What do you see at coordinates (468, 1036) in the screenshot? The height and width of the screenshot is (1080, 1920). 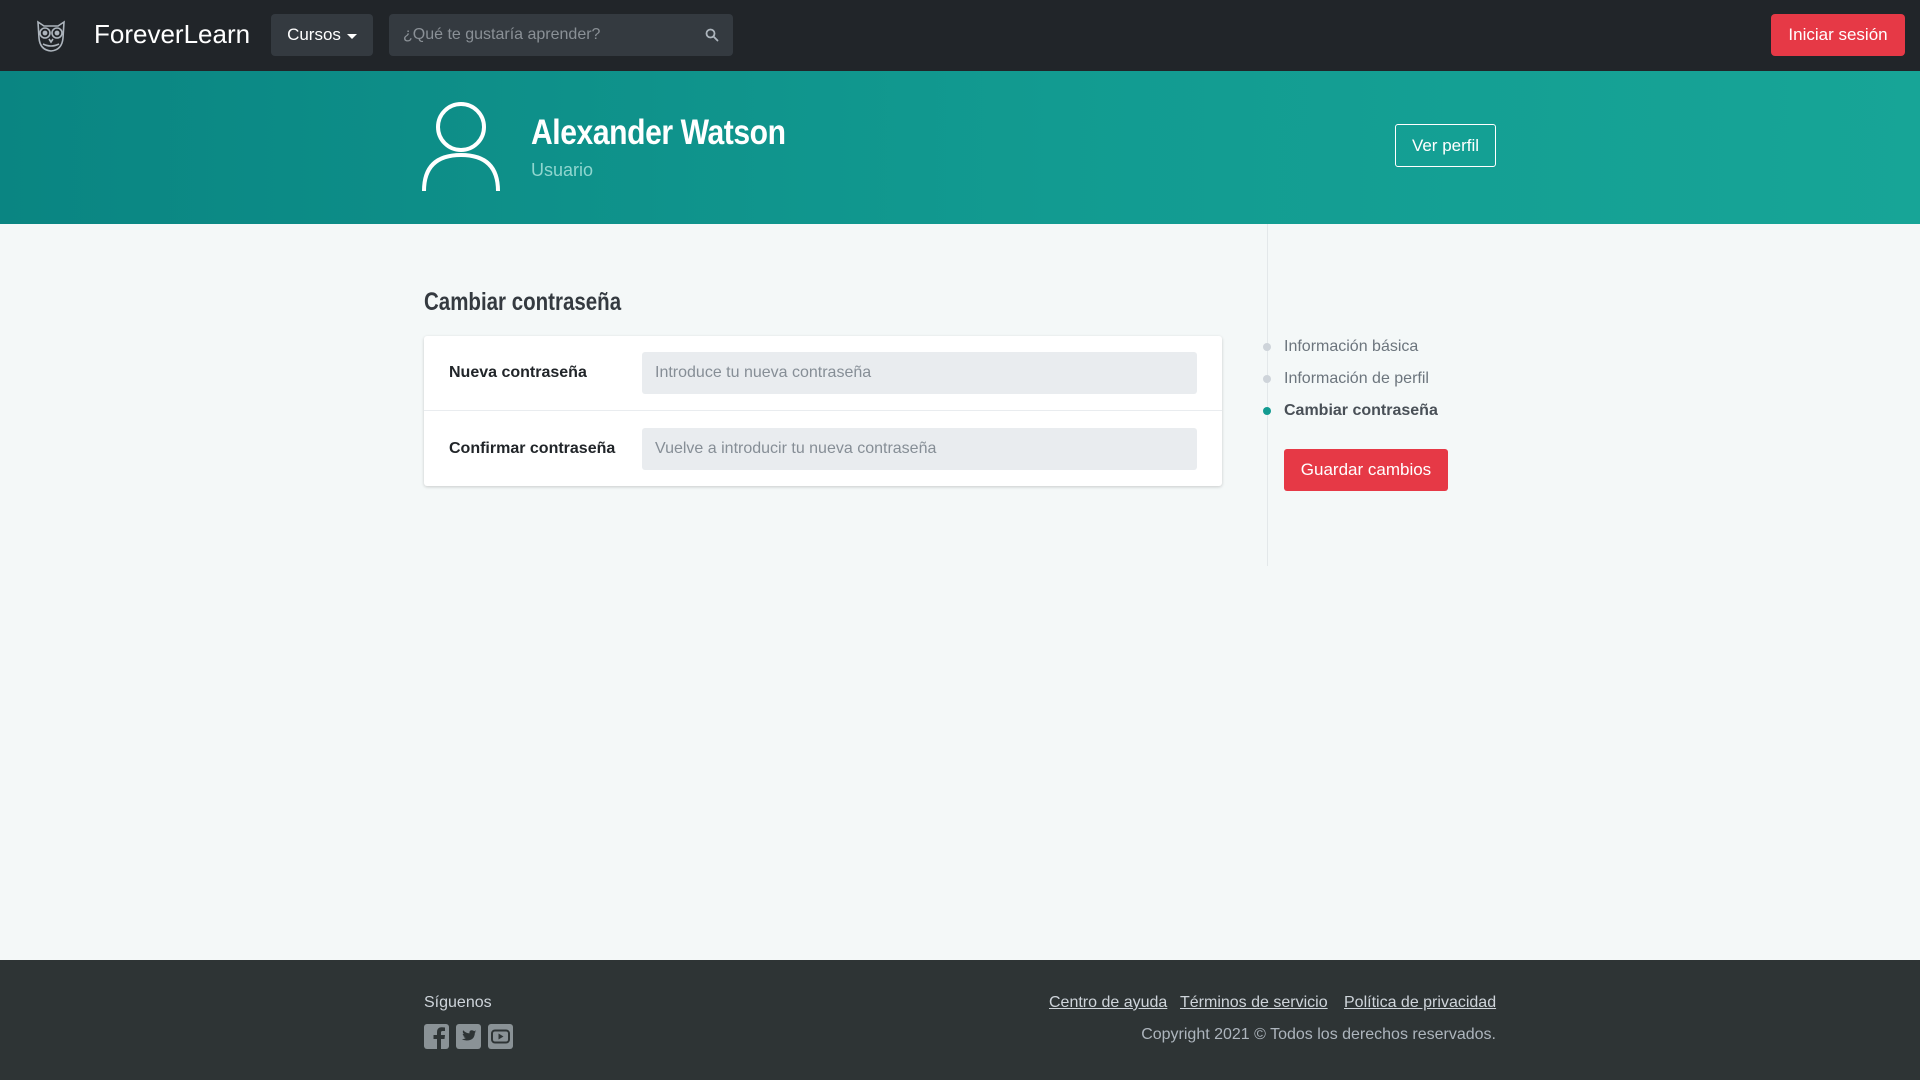 I see `twitter-icon` at bounding box center [468, 1036].